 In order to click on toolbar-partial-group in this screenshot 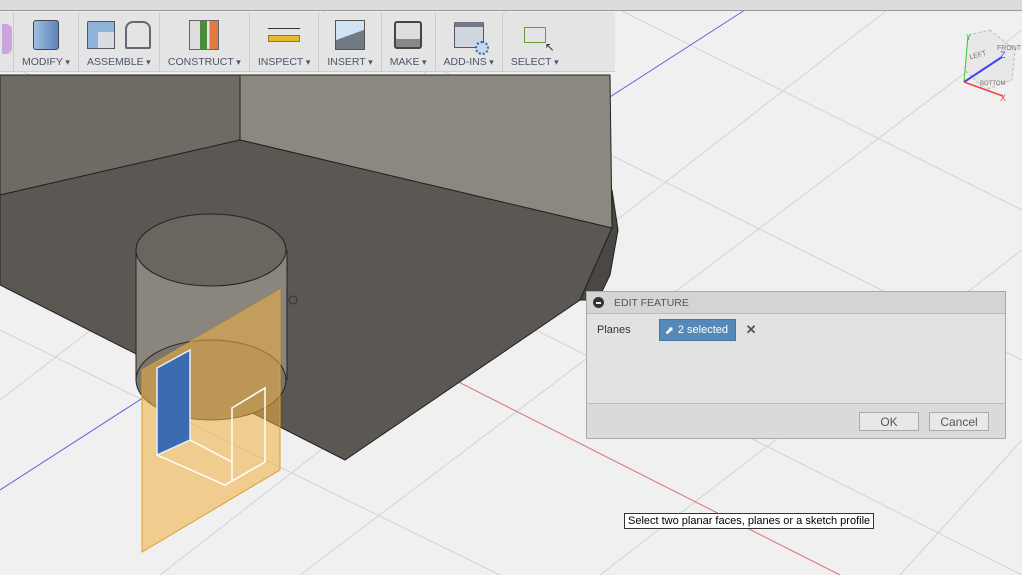, I will do `click(7, 41)`.